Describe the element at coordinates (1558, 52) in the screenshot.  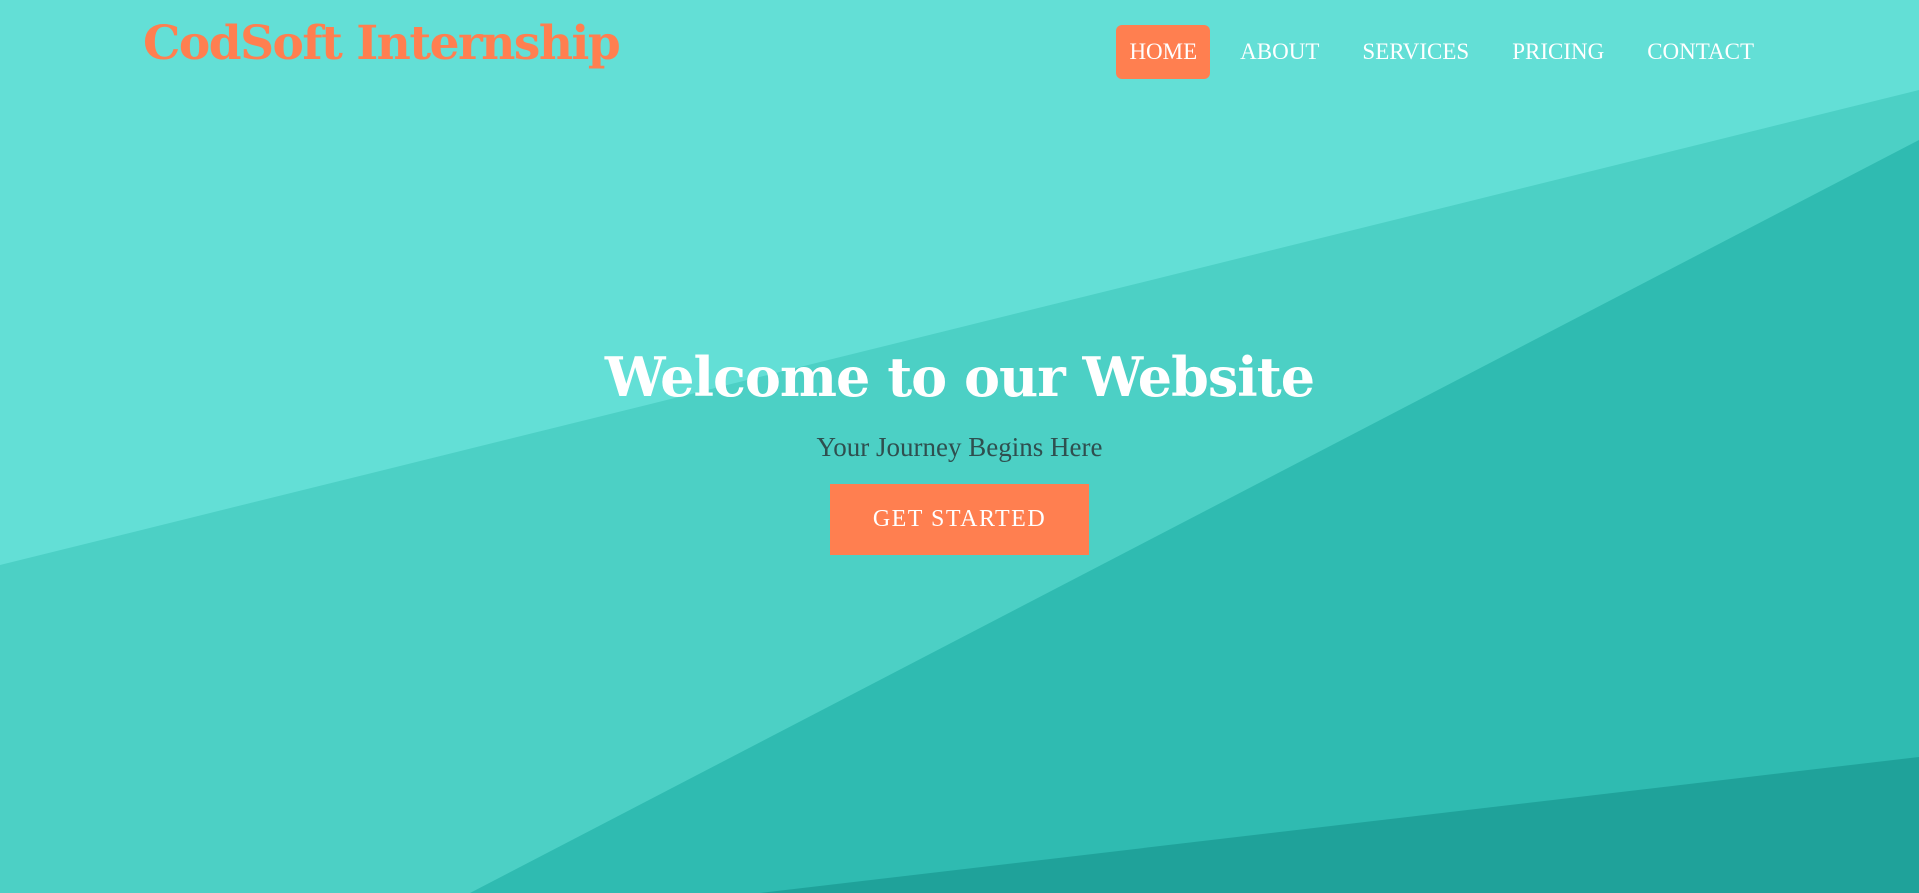
I see `nav-link-pricing: PRICING` at that location.